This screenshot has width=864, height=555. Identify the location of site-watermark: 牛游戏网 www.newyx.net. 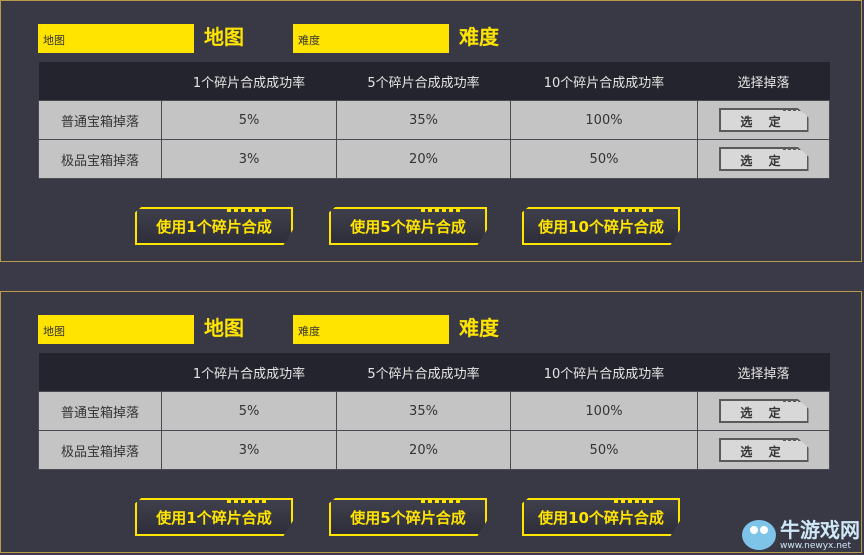
(801, 535).